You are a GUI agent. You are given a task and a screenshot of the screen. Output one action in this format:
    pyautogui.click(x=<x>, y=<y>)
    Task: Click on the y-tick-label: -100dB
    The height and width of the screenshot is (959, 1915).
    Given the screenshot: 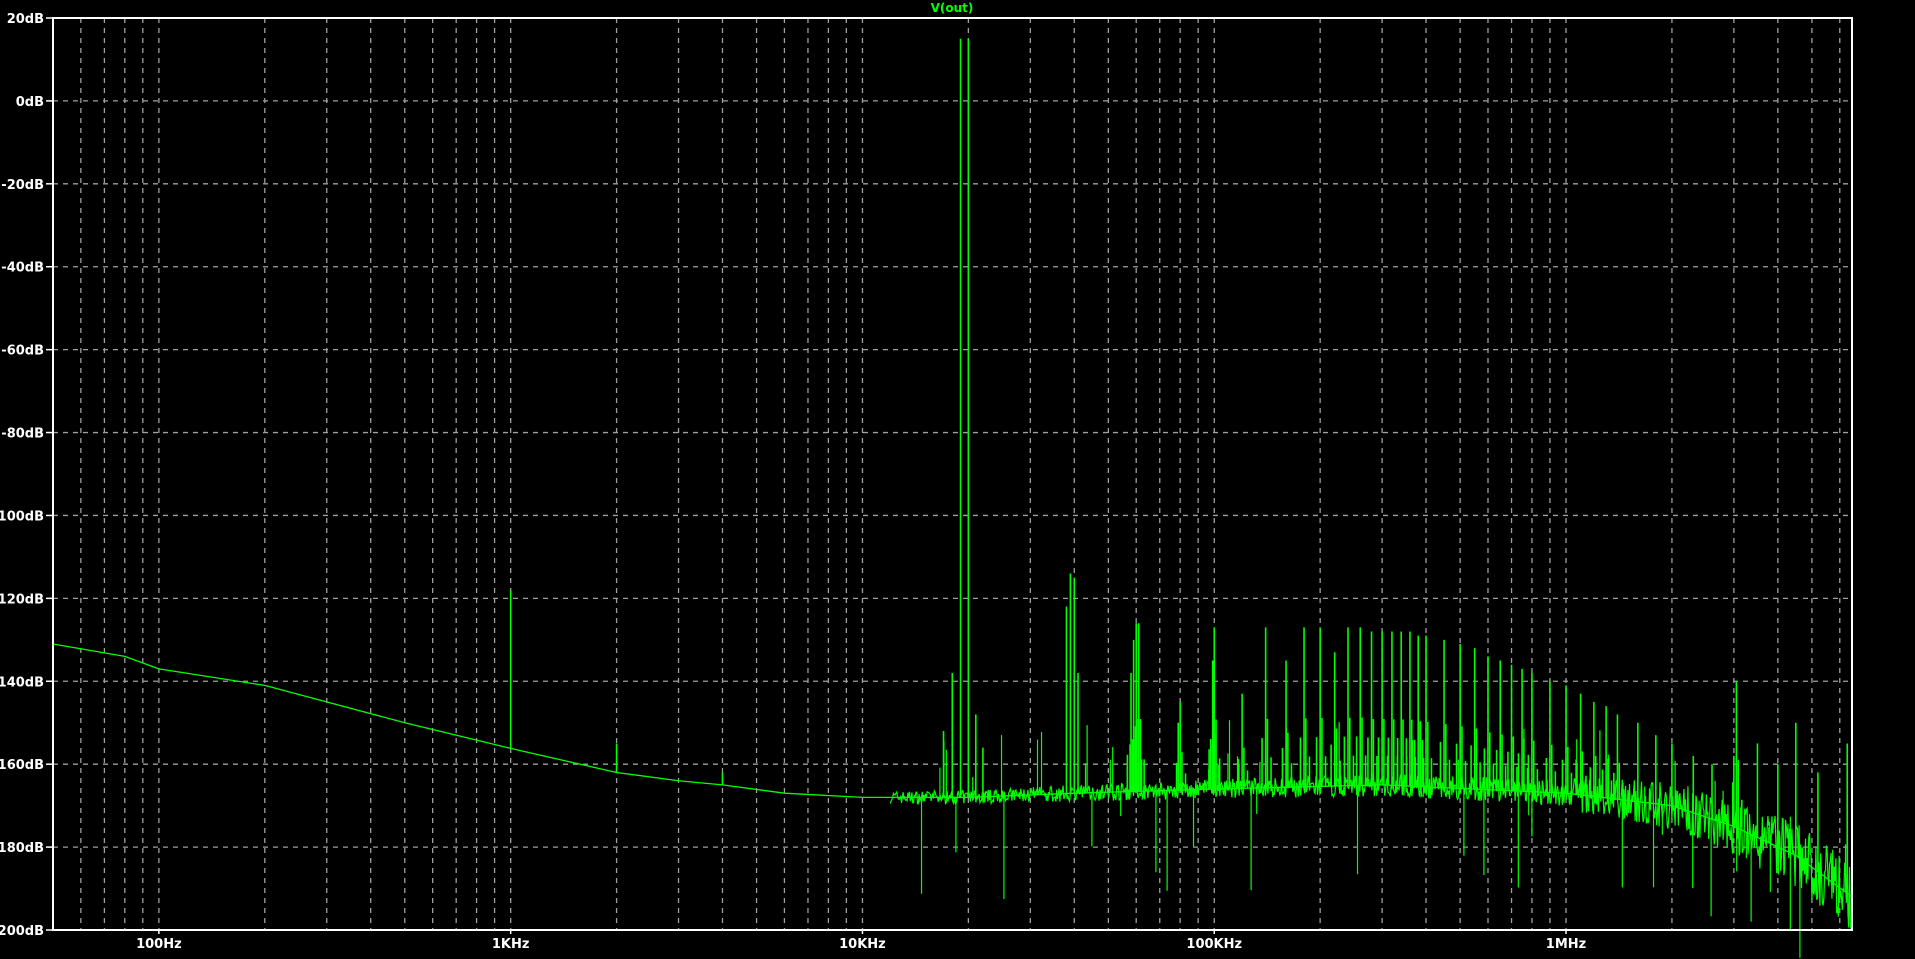 What is the action you would take?
    pyautogui.click(x=22, y=516)
    